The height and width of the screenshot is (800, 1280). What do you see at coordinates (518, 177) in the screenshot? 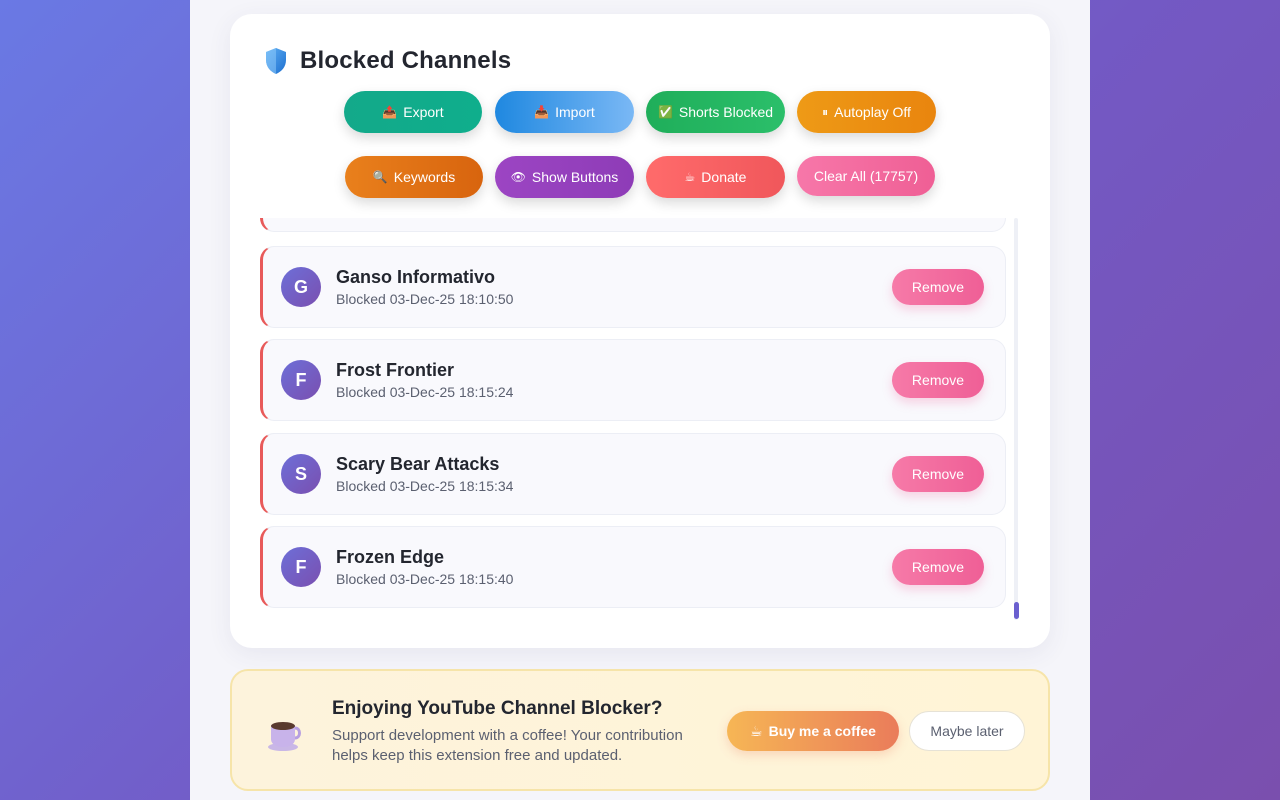
I see `eye-icon: 👁` at bounding box center [518, 177].